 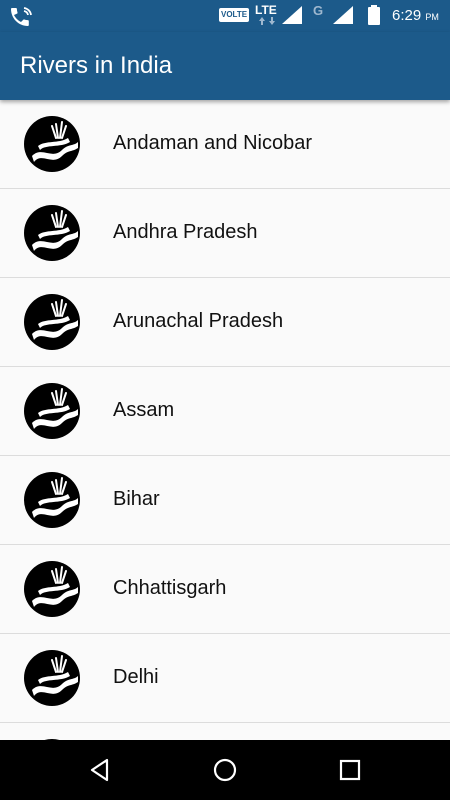 I want to click on battery-icon, so click(x=374, y=15).